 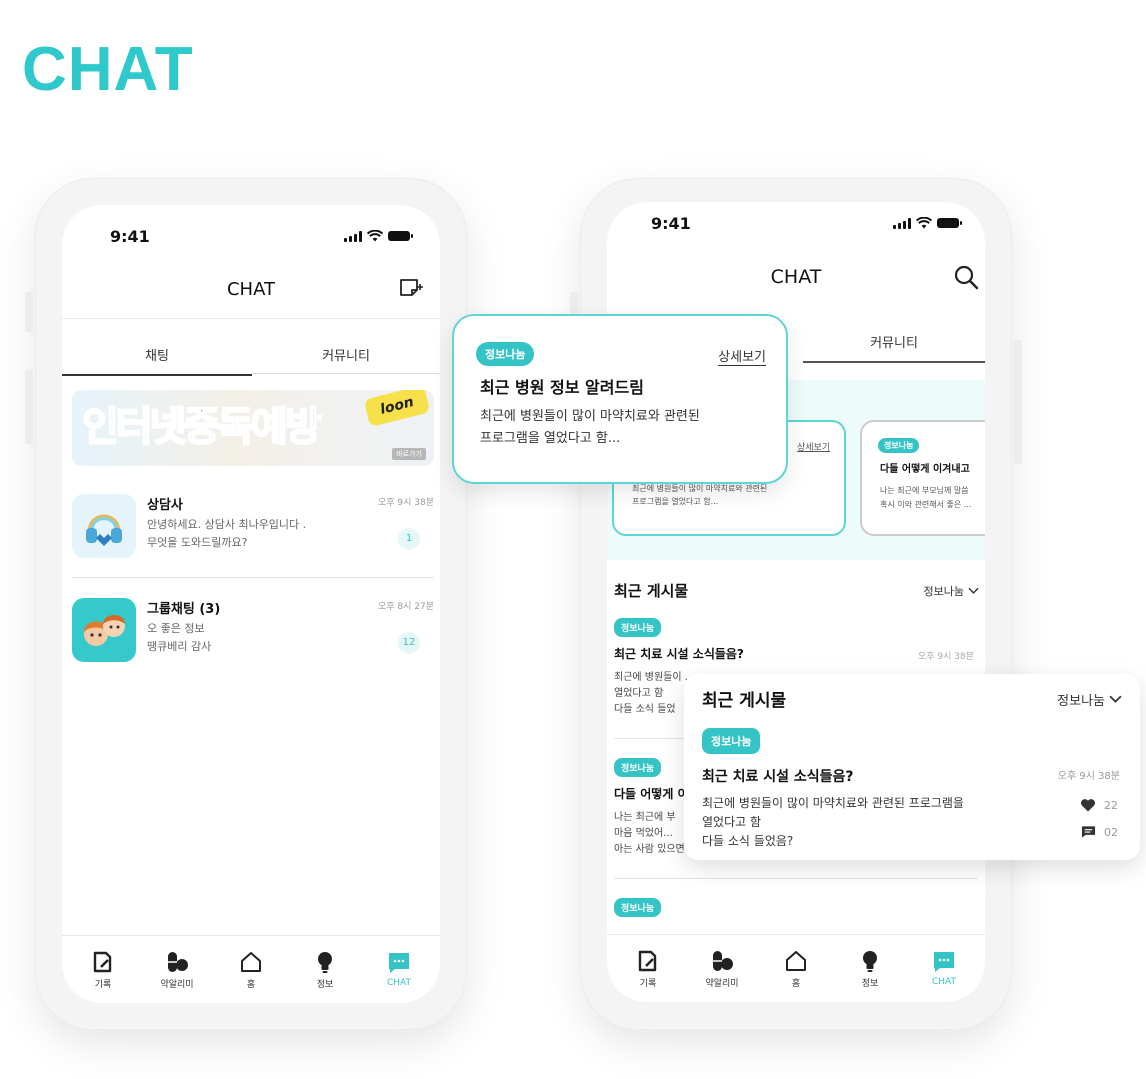 I want to click on chat-row-group: 그룹채팅 (3) 오 좋은 정보 땡큐베리 감사 오후 8시 27분 12, so click(x=253, y=632).